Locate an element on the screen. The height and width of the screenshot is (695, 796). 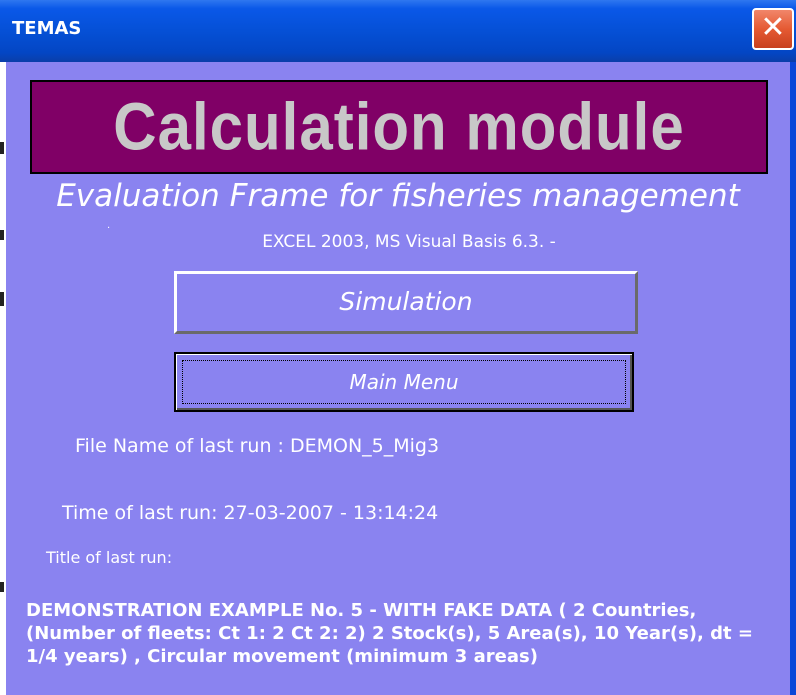
version-text: EXCEL 2003, MS Visual Basis 6.3. - is located at coordinates (409, 242).